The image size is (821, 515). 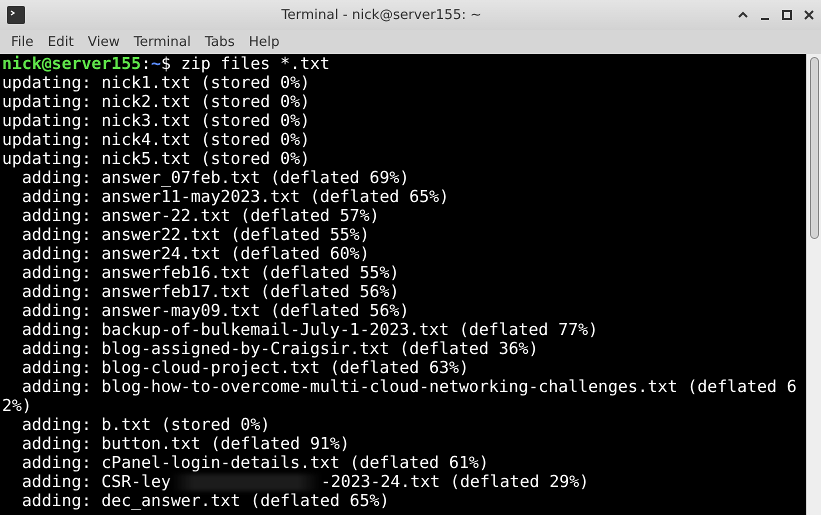 What do you see at coordinates (244, 367) in the screenshot?
I see `terminal-line: adding: blog-cloud-project.txt (deflated 63%)` at bounding box center [244, 367].